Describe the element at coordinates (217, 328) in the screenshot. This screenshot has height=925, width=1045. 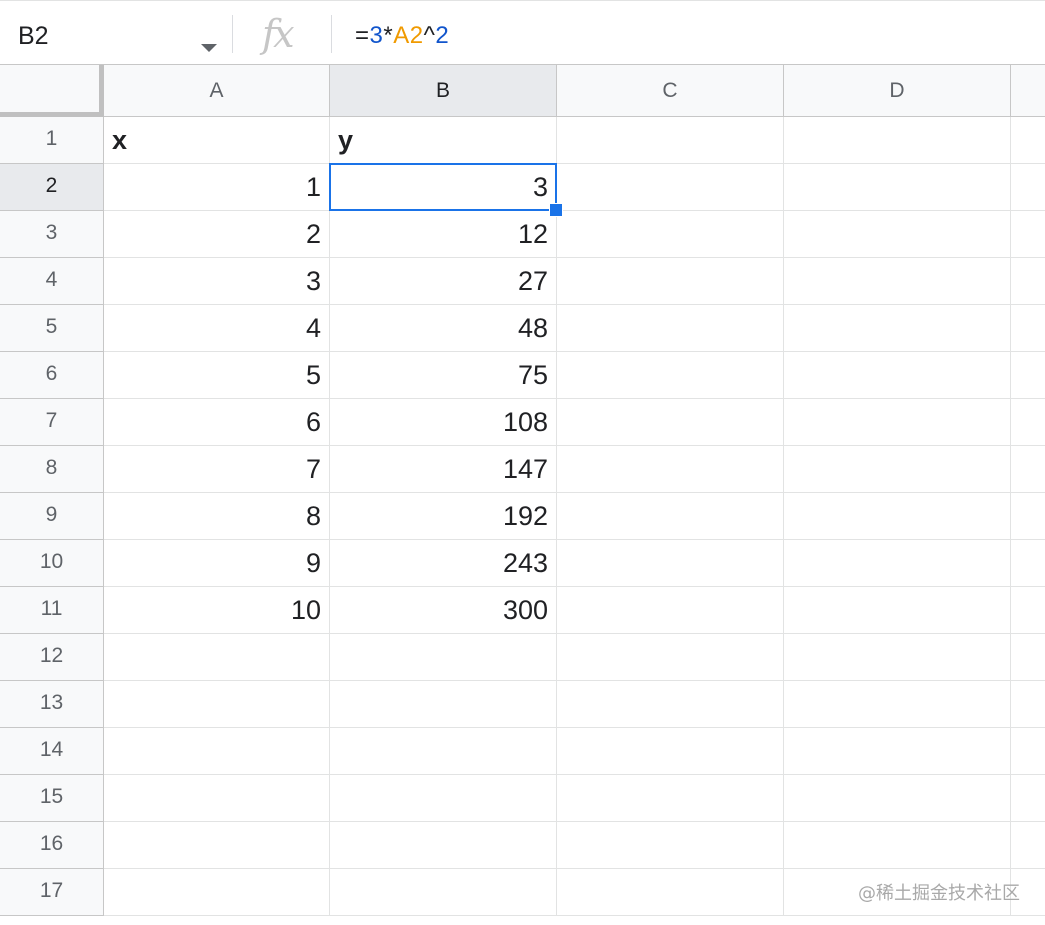
I see `cell-a5: 4` at that location.